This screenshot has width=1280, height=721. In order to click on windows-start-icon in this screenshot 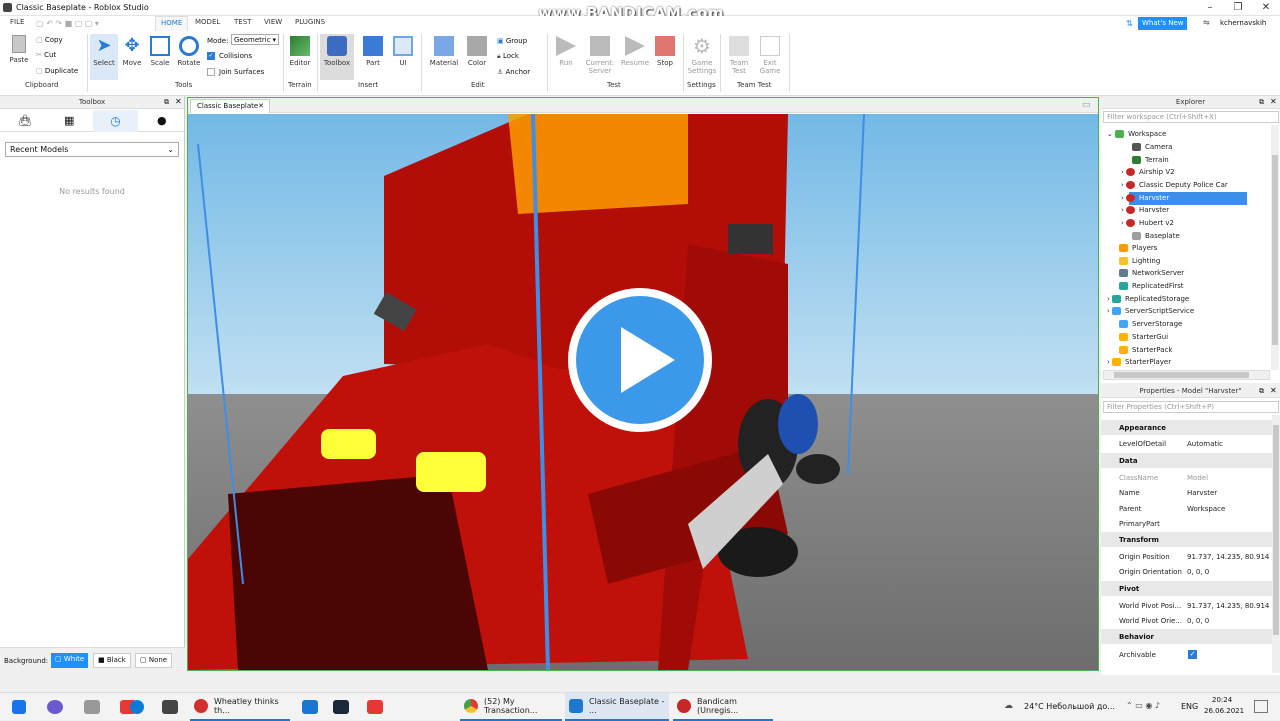, I will do `click(19, 707)`.